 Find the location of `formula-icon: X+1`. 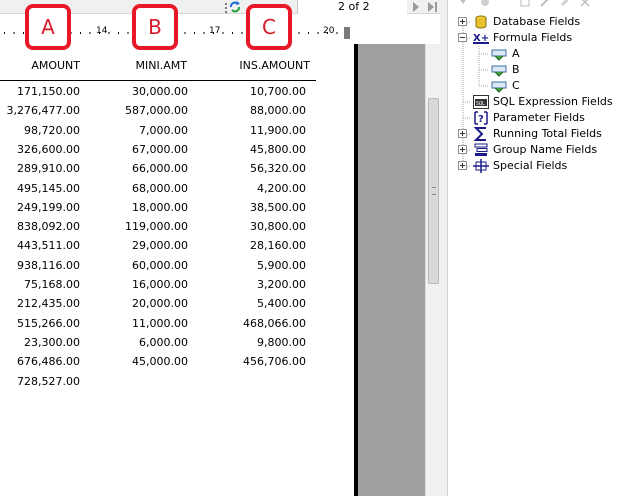

formula-icon: X+1 is located at coordinates (481, 38).